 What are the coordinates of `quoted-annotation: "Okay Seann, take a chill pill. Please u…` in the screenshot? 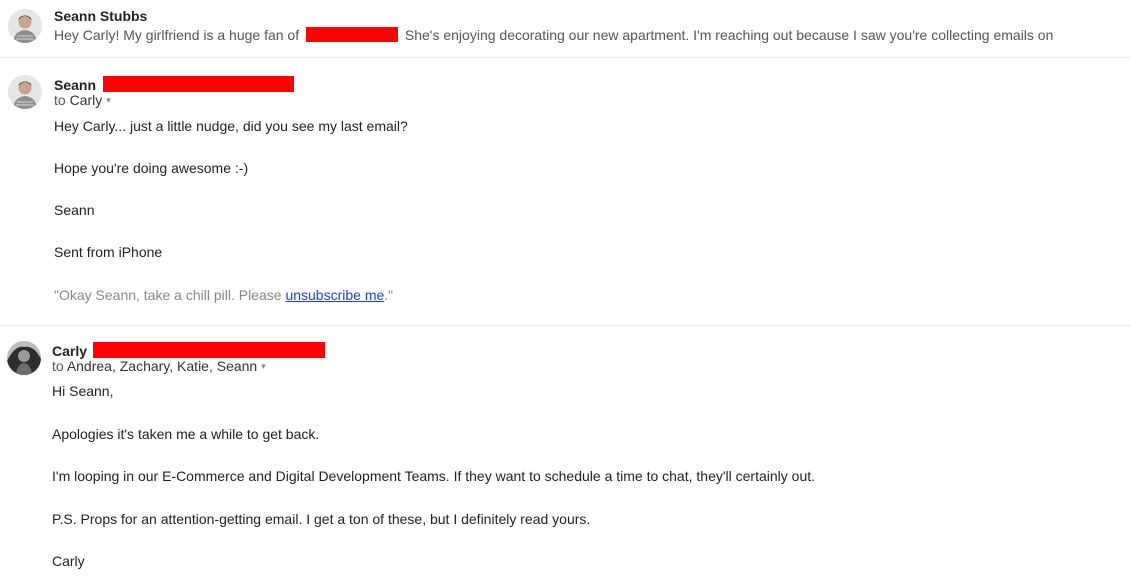 It's located at (223, 295).